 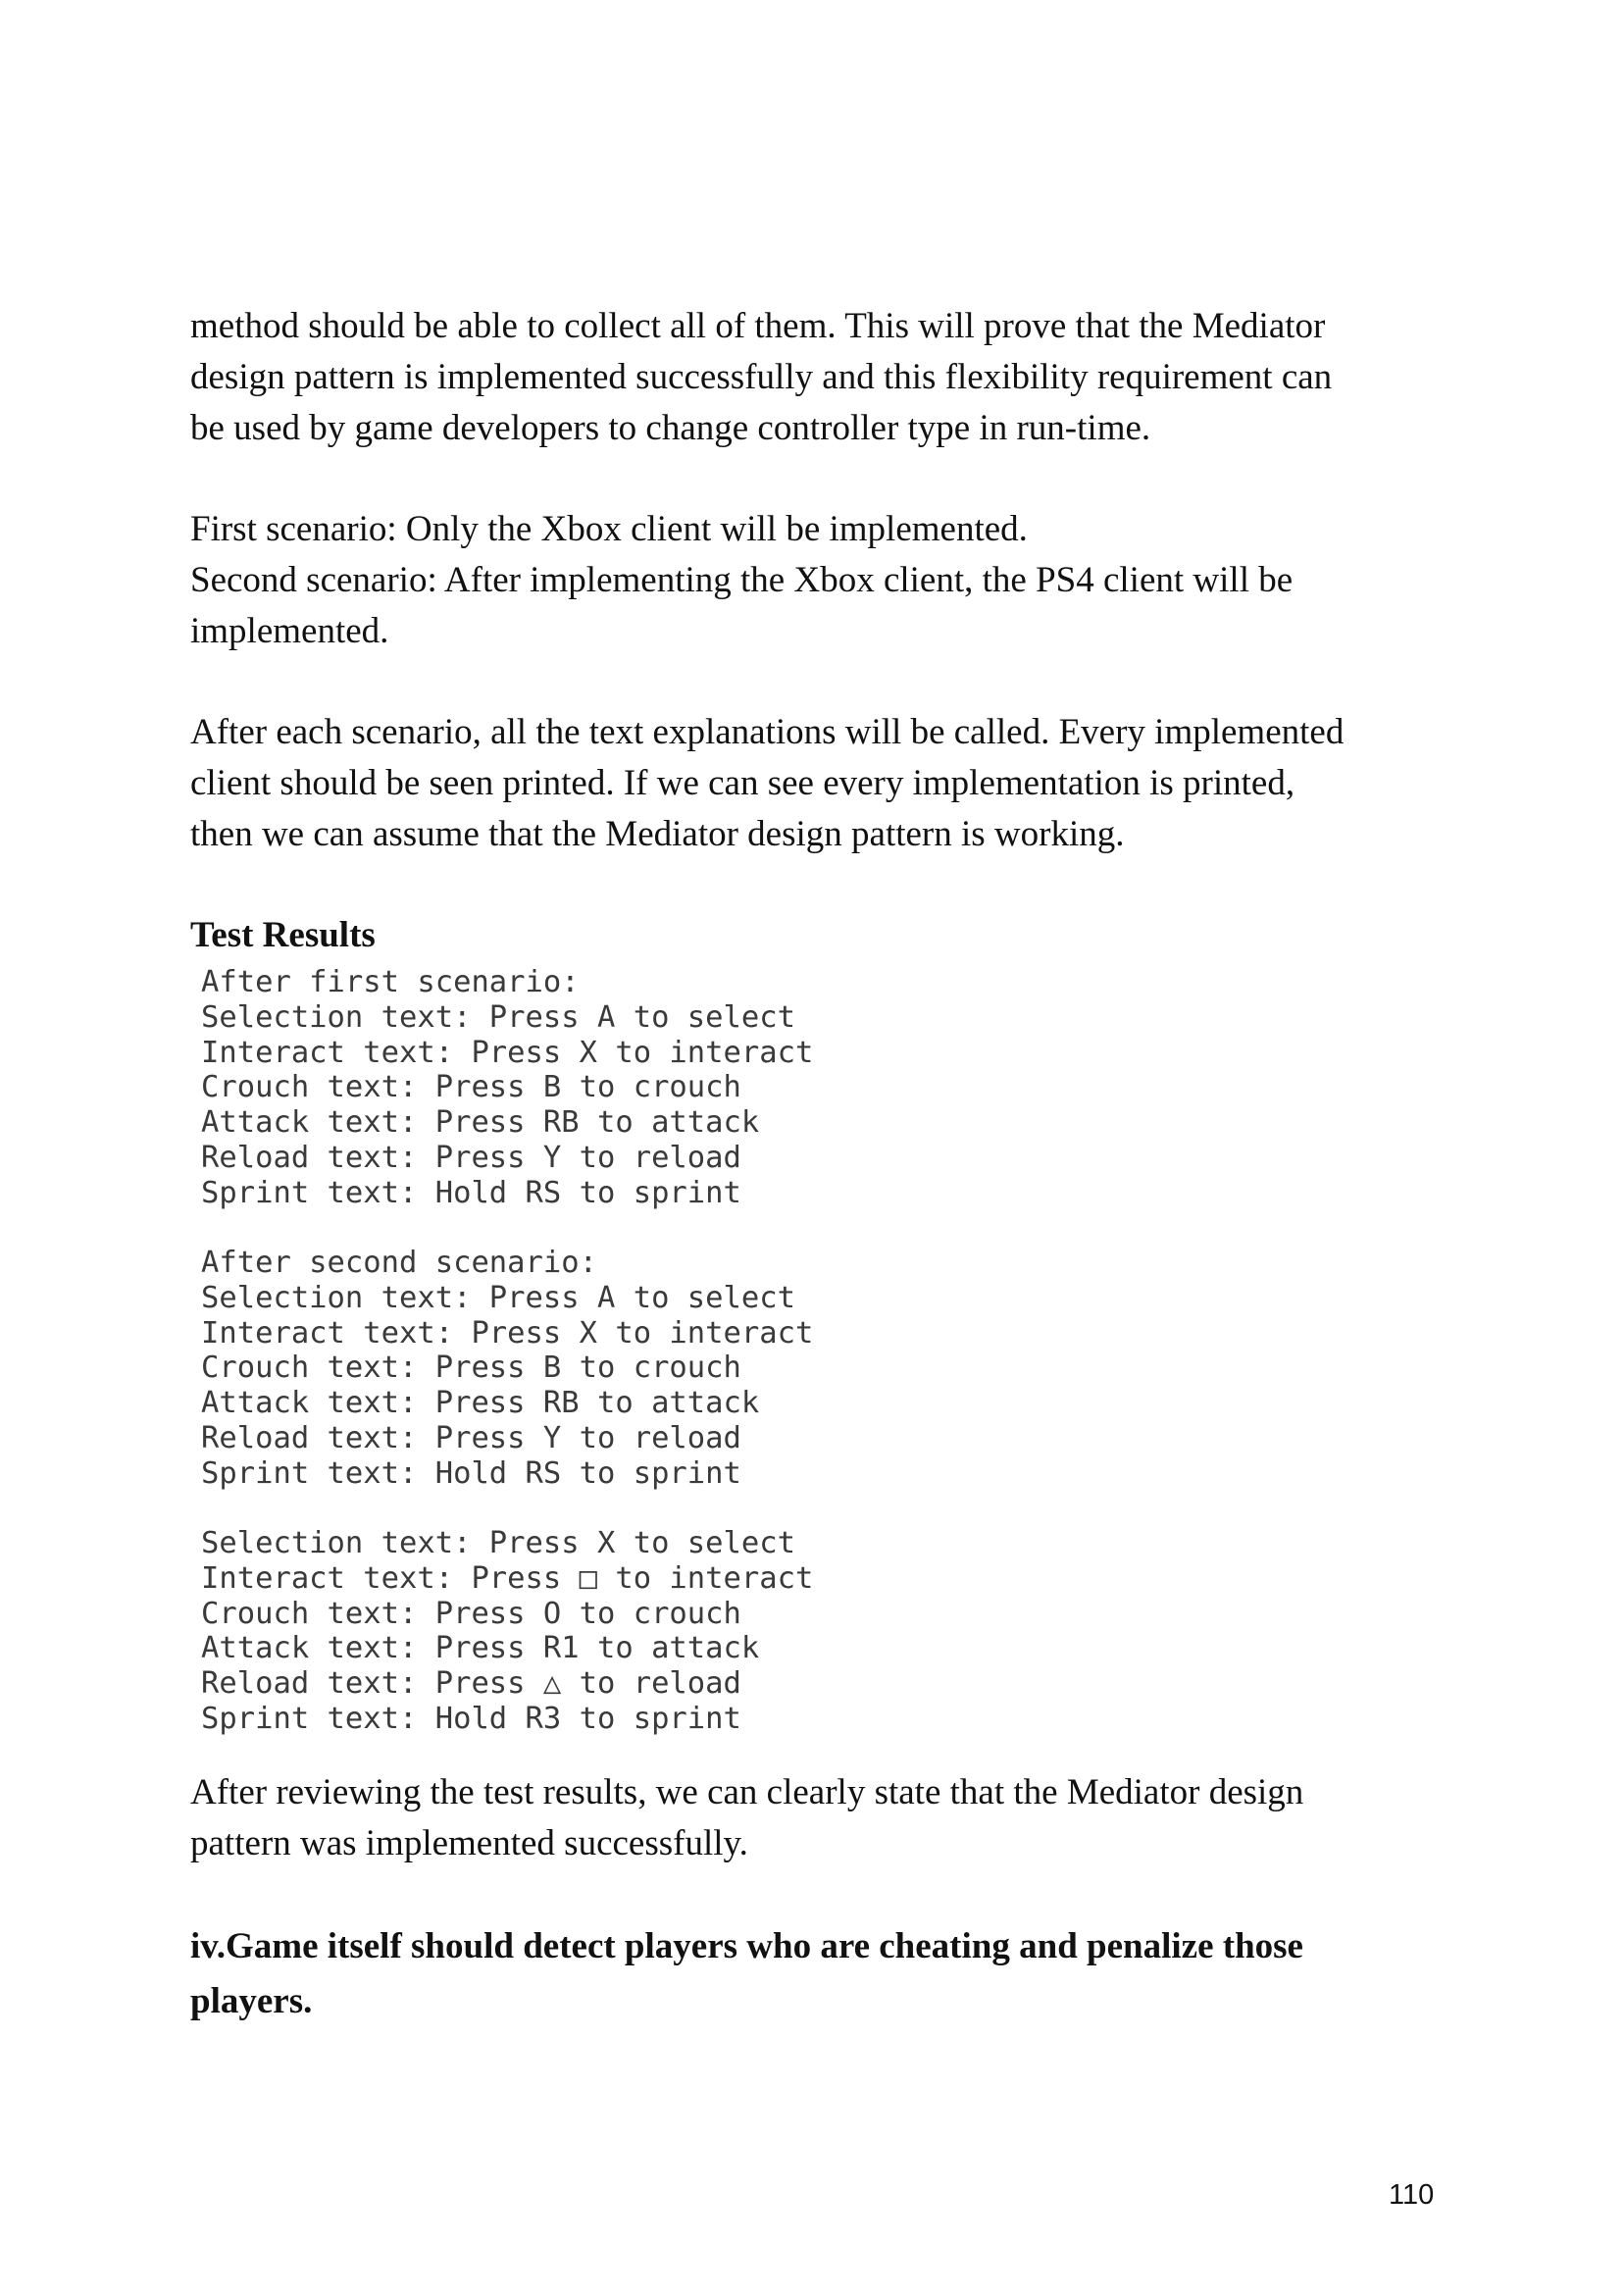 What do you see at coordinates (283, 935) in the screenshot?
I see `test-results-heading: Test Results` at bounding box center [283, 935].